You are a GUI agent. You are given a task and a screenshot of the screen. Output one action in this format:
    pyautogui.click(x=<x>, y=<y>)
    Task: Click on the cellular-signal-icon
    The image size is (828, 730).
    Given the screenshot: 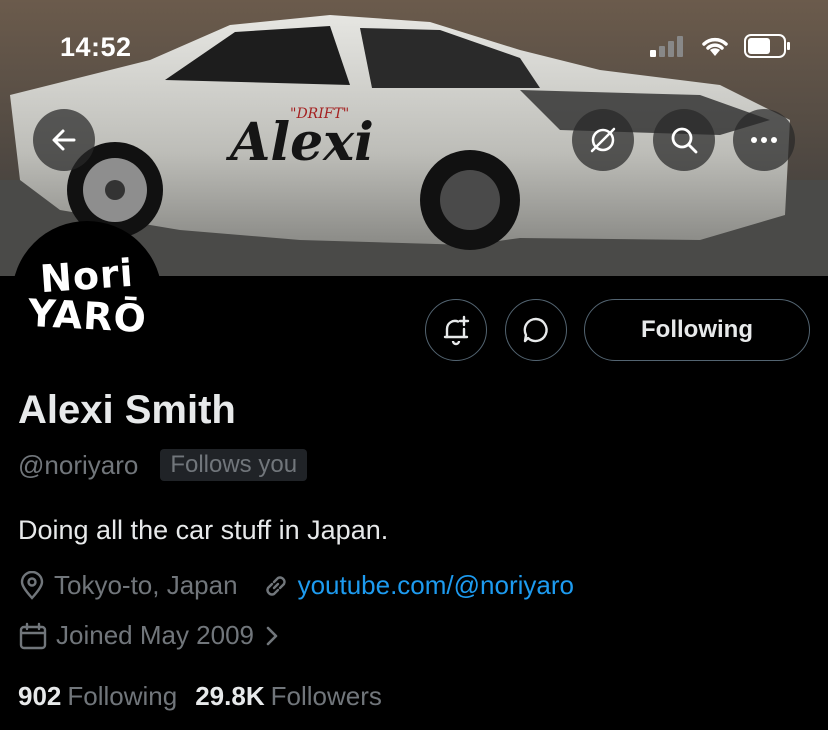 What is the action you would take?
    pyautogui.click(x=668, y=48)
    